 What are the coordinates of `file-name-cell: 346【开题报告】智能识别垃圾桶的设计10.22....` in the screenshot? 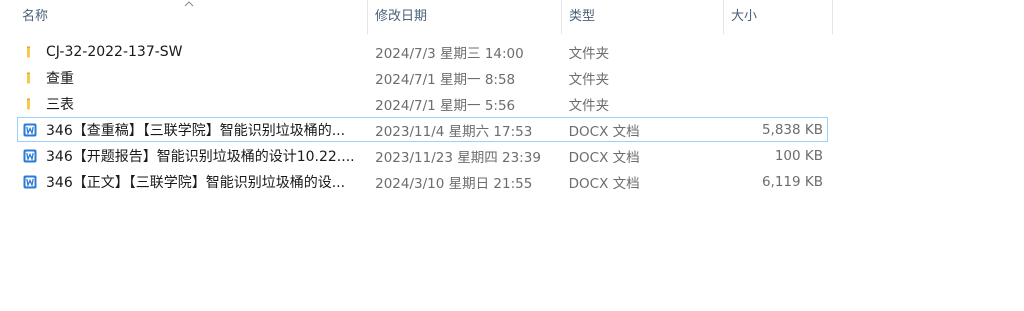 It's located at (193, 156).